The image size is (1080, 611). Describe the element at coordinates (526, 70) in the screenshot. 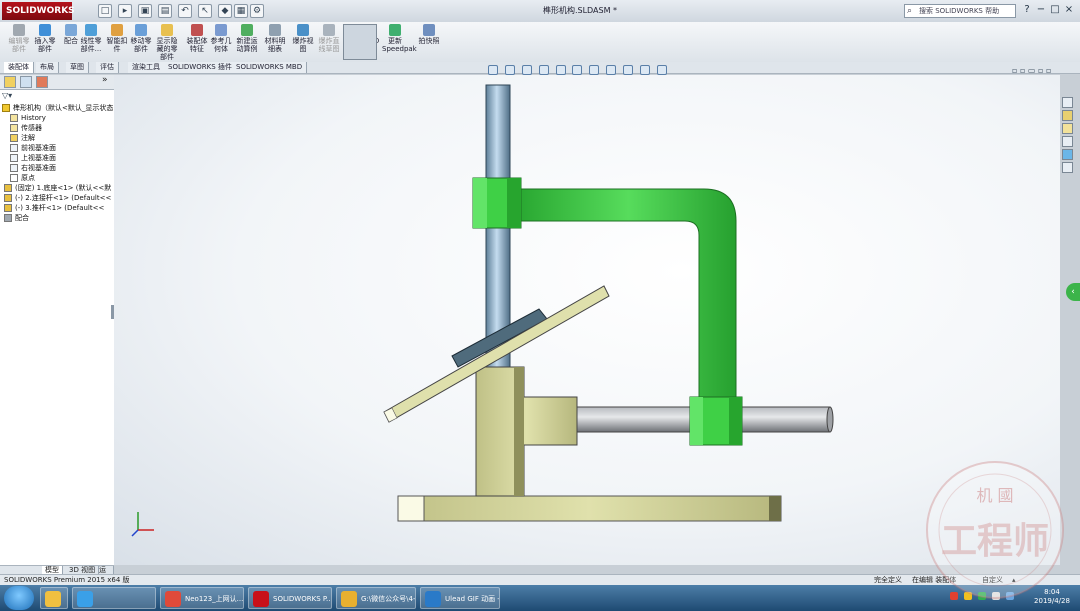

I see `previous-view-icon` at that location.